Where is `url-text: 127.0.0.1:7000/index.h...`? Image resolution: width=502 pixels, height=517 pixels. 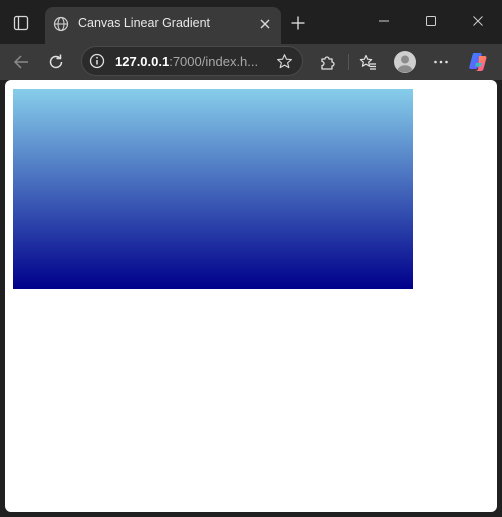
url-text: 127.0.0.1:7000/index.h... is located at coordinates (186, 61).